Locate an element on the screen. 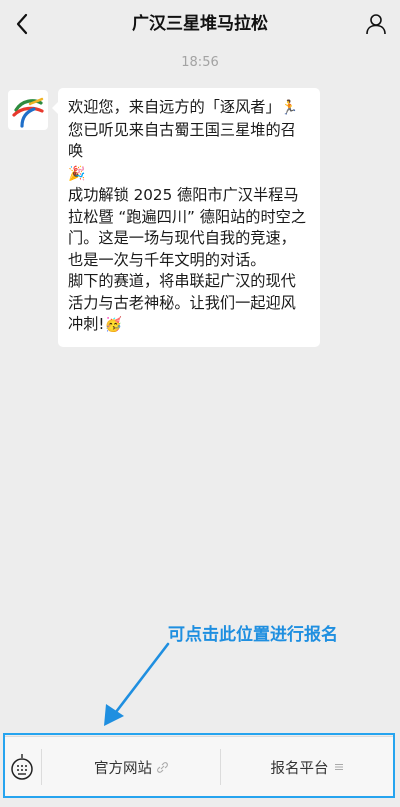 Image resolution: width=400 pixels, height=807 pixels. message-line-party: 🎉 is located at coordinates (189, 174).